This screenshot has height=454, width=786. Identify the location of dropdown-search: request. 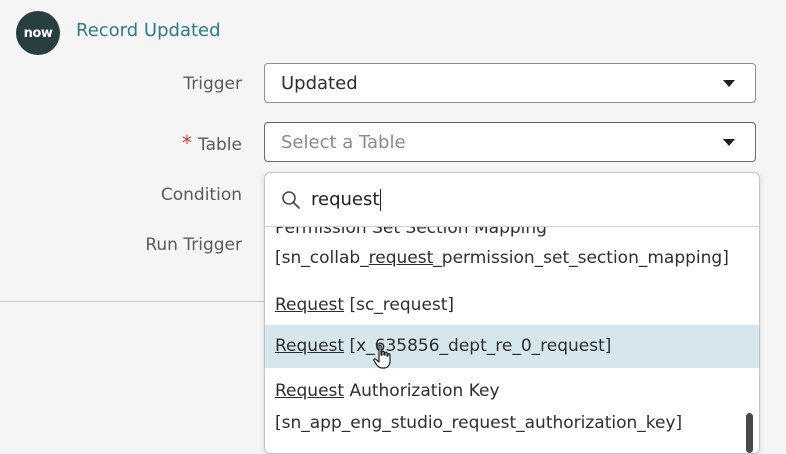
(512, 200).